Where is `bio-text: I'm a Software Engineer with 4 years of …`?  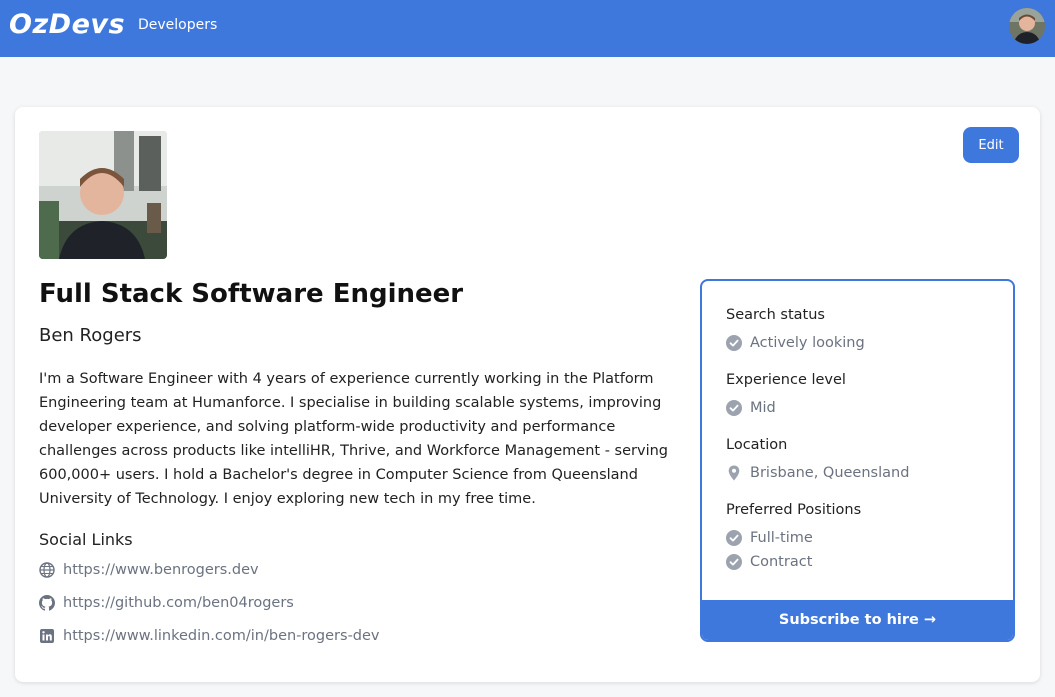 bio-text: I'm a Software Engineer with 4 years of … is located at coordinates (353, 439).